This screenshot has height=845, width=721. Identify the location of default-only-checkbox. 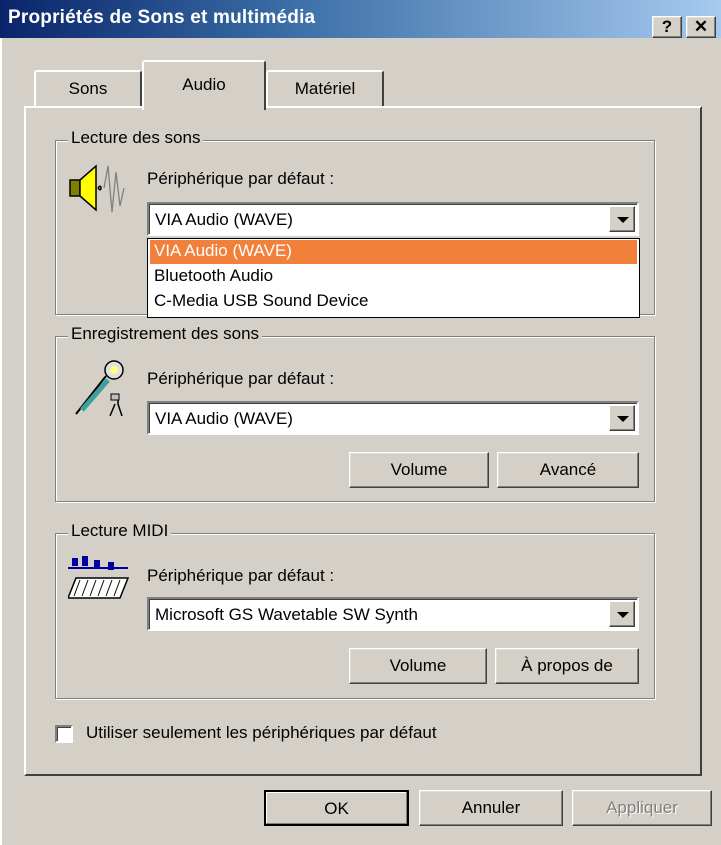
(64, 734).